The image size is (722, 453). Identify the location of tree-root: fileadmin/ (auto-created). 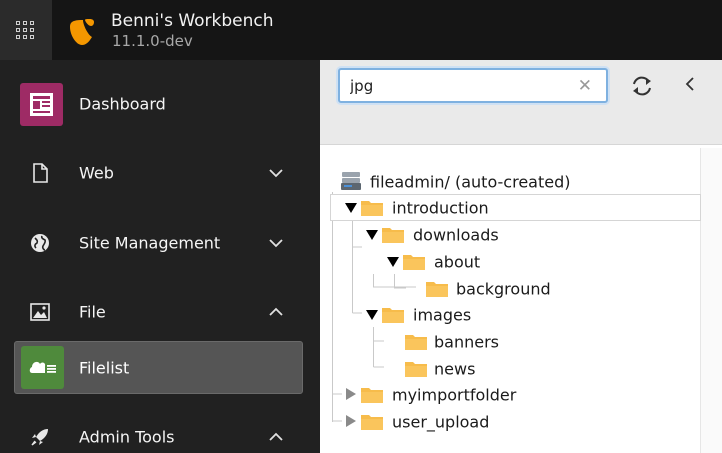
(518, 181).